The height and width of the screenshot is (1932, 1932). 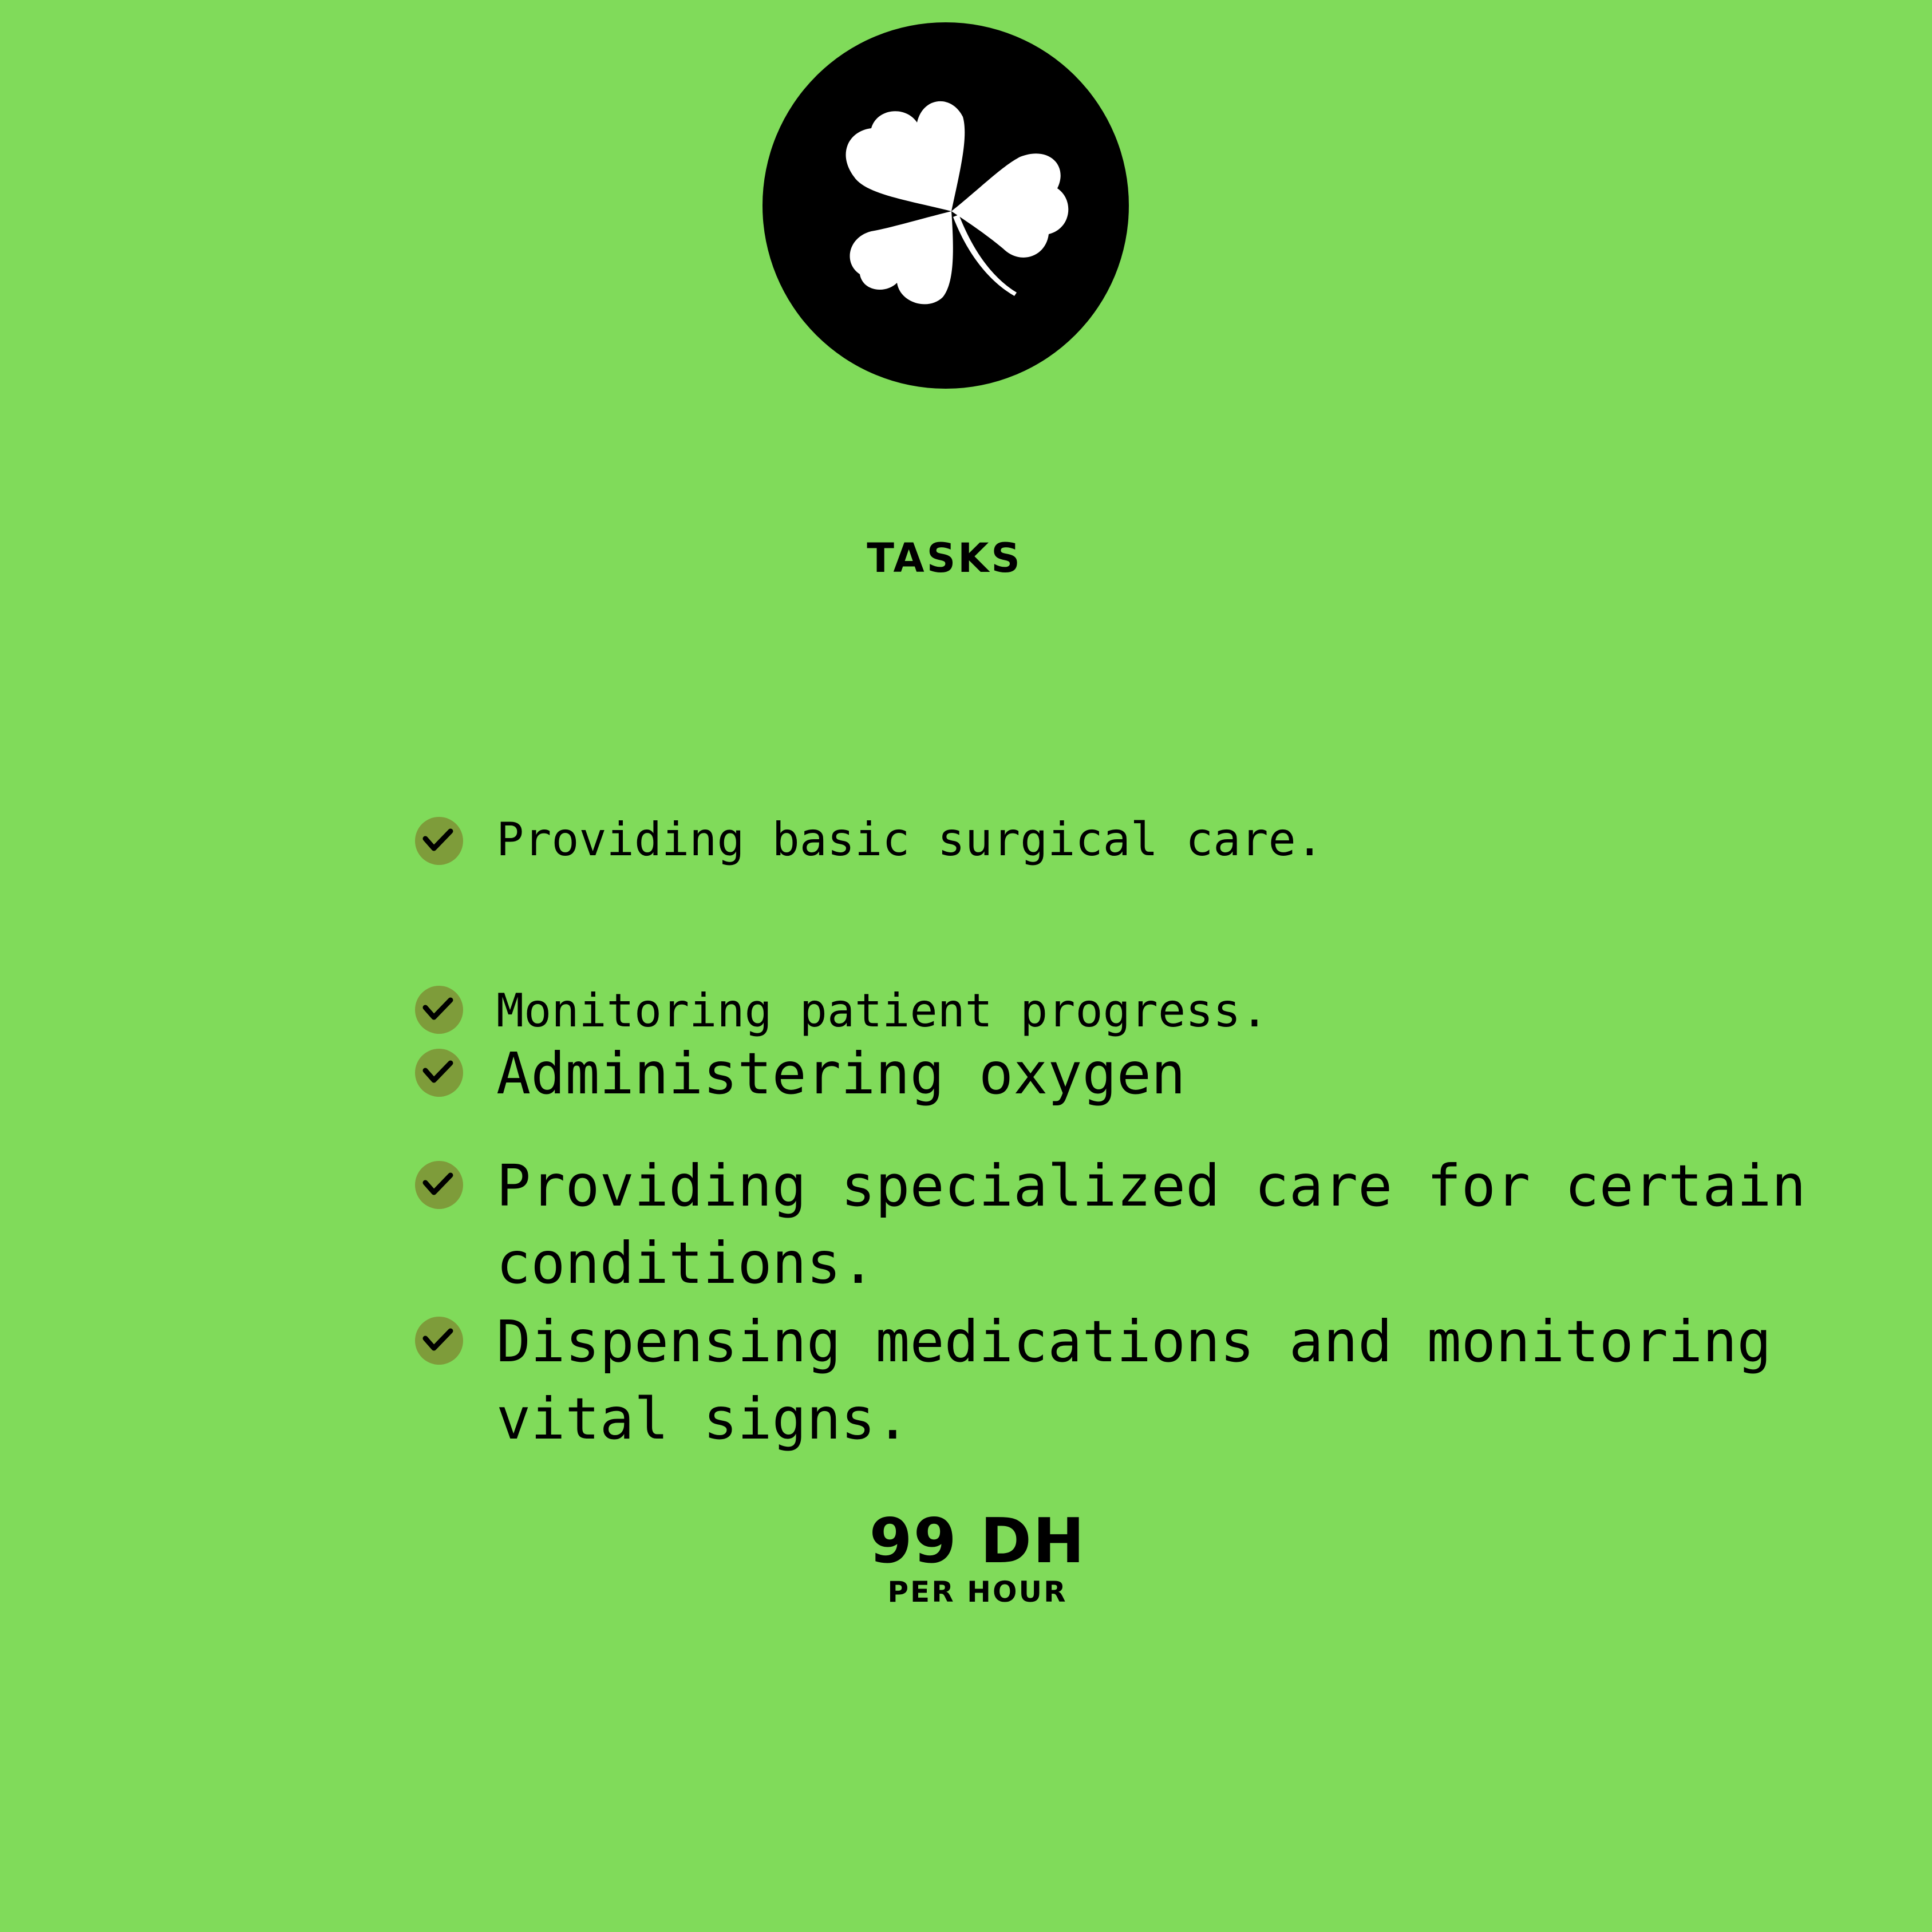 What do you see at coordinates (882, 1010) in the screenshot?
I see `task-text: Monitoring patient progress.` at bounding box center [882, 1010].